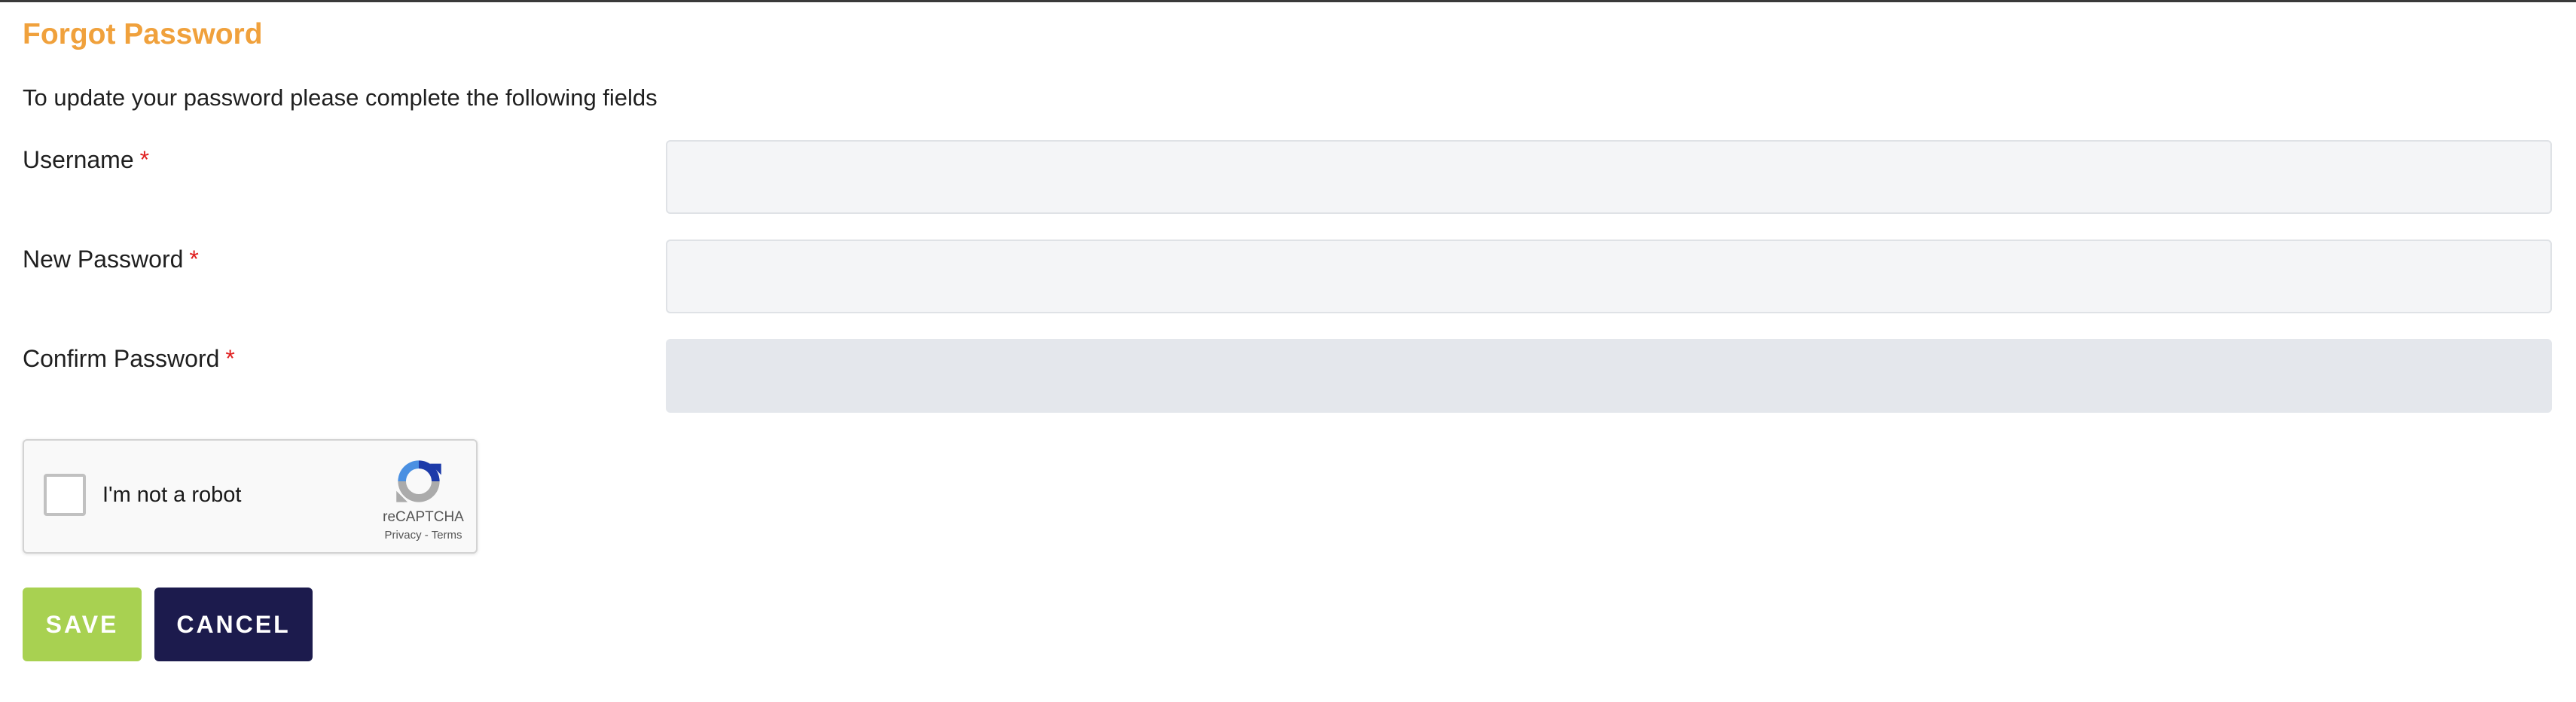 The height and width of the screenshot is (702, 2576). Describe the element at coordinates (1609, 177) in the screenshot. I see `username-input` at that location.